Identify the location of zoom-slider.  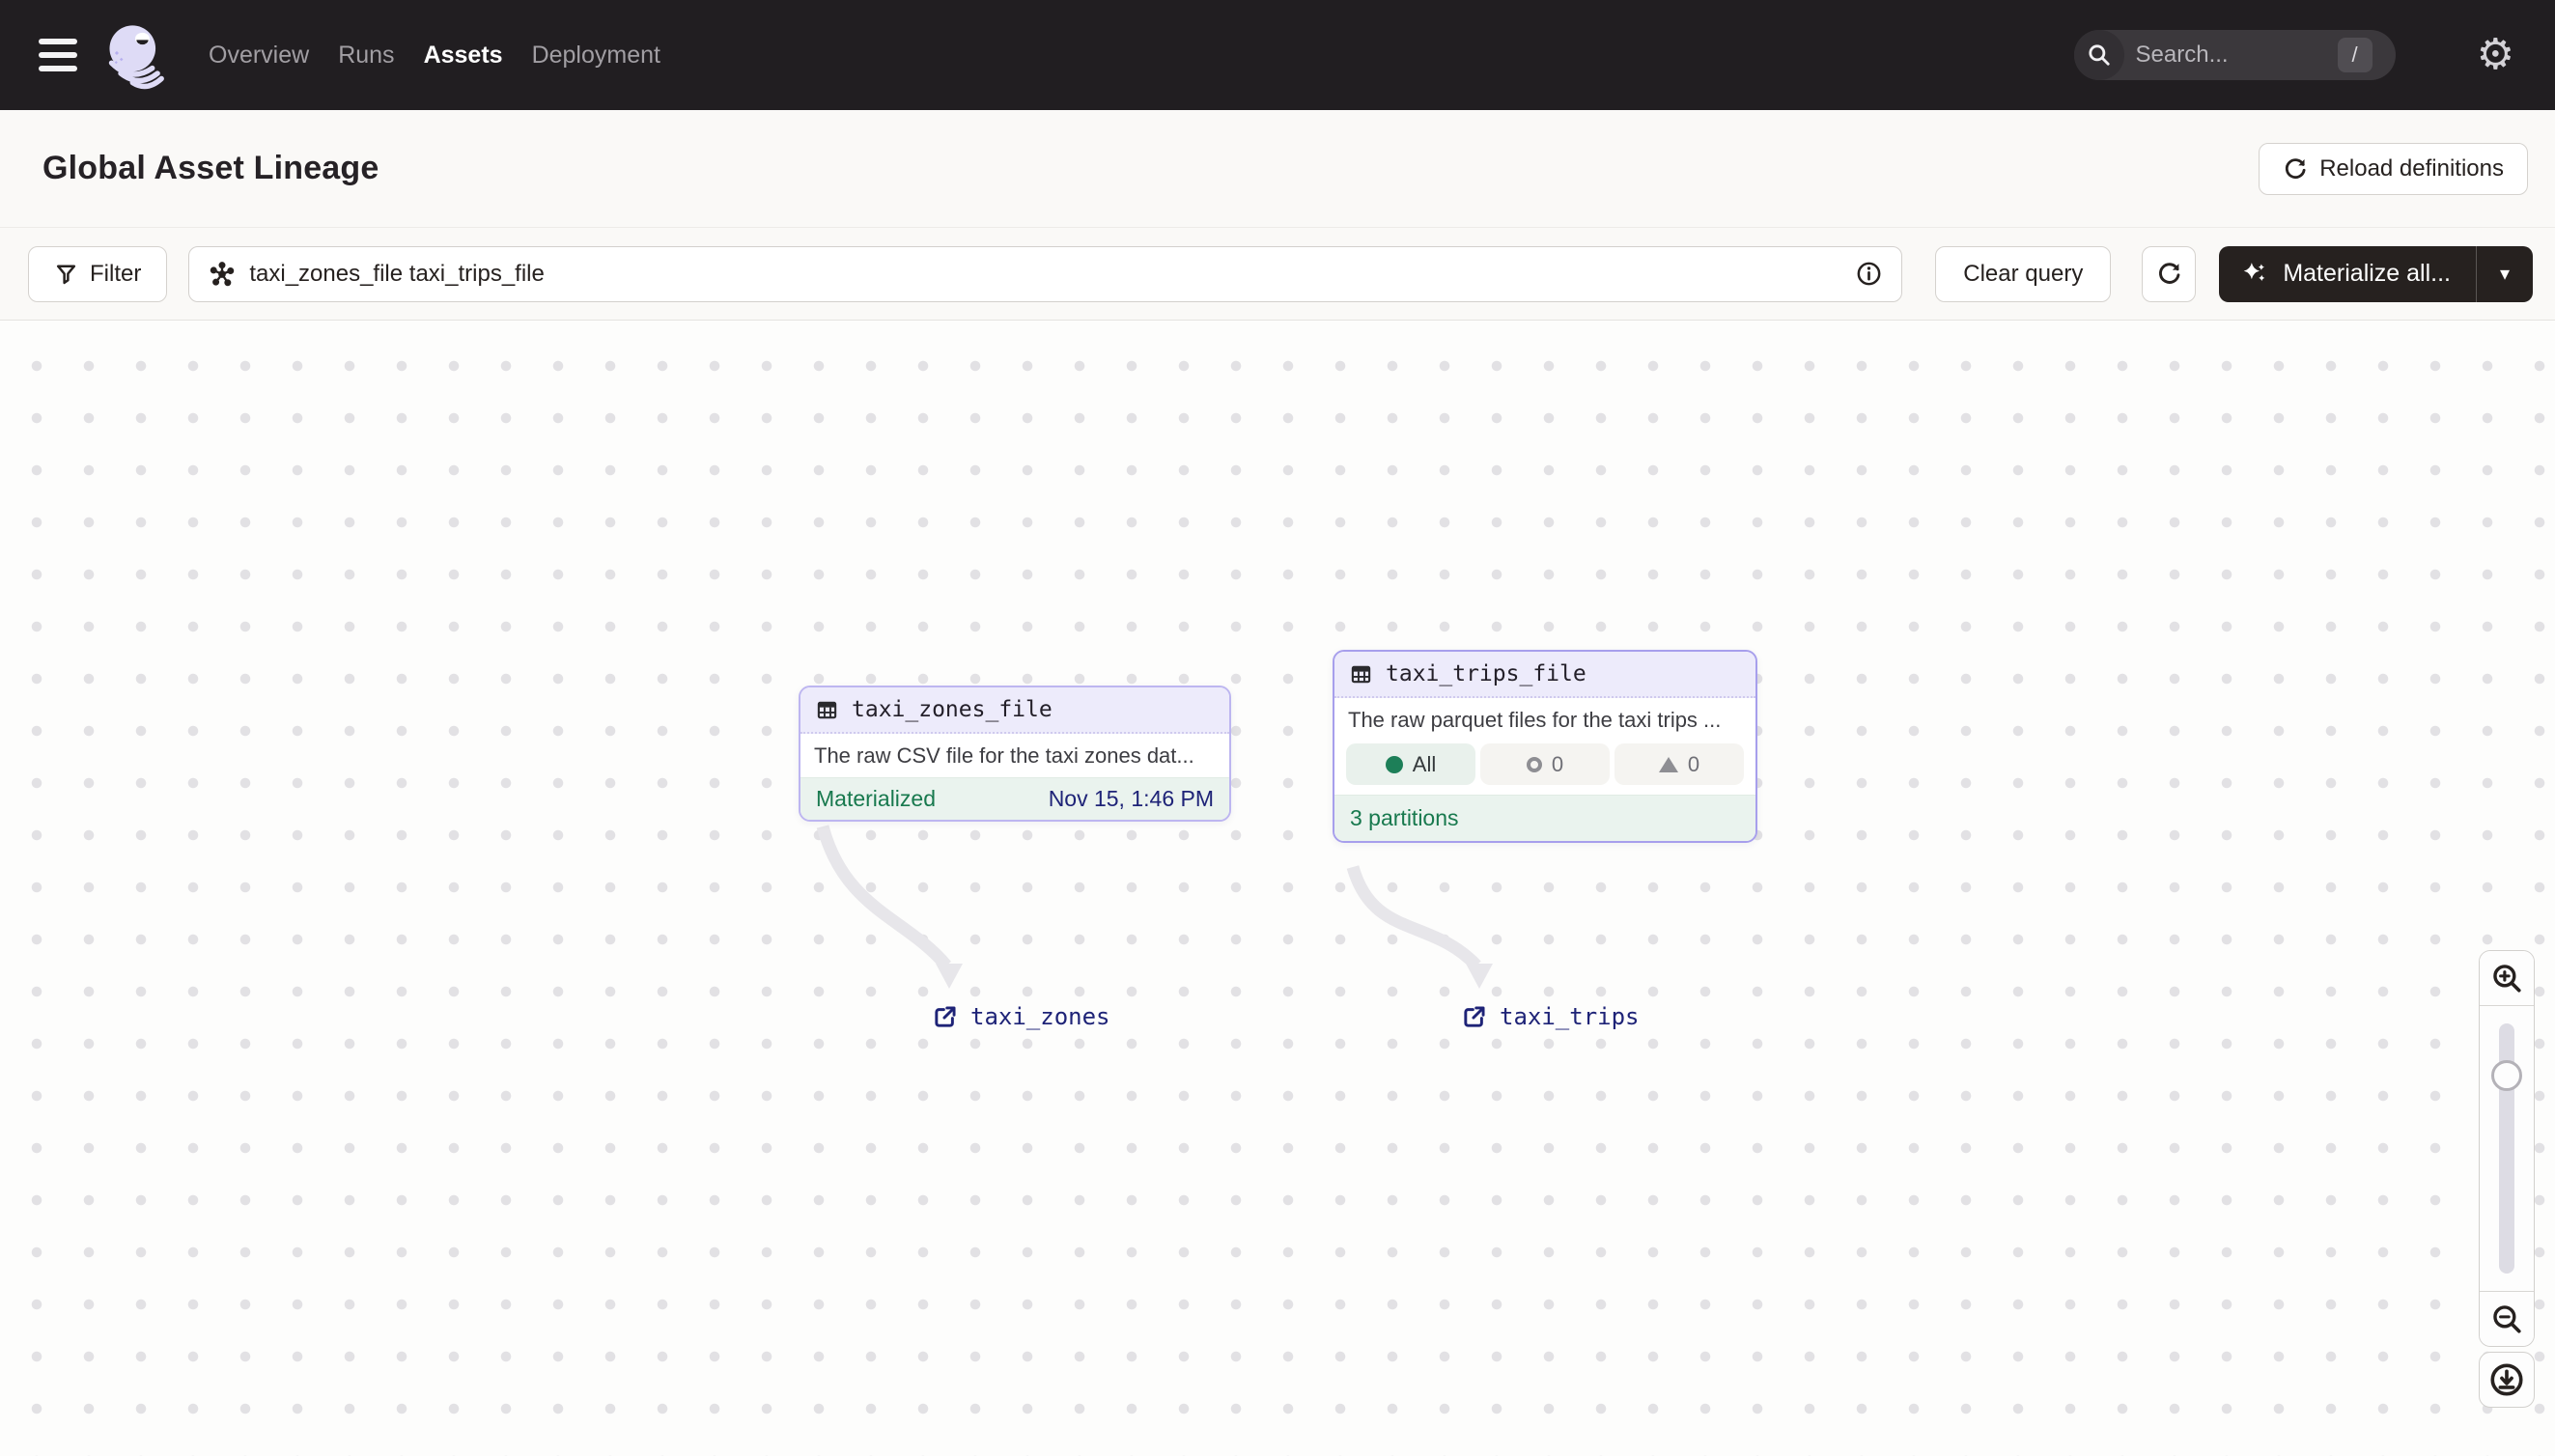
(2507, 1149).